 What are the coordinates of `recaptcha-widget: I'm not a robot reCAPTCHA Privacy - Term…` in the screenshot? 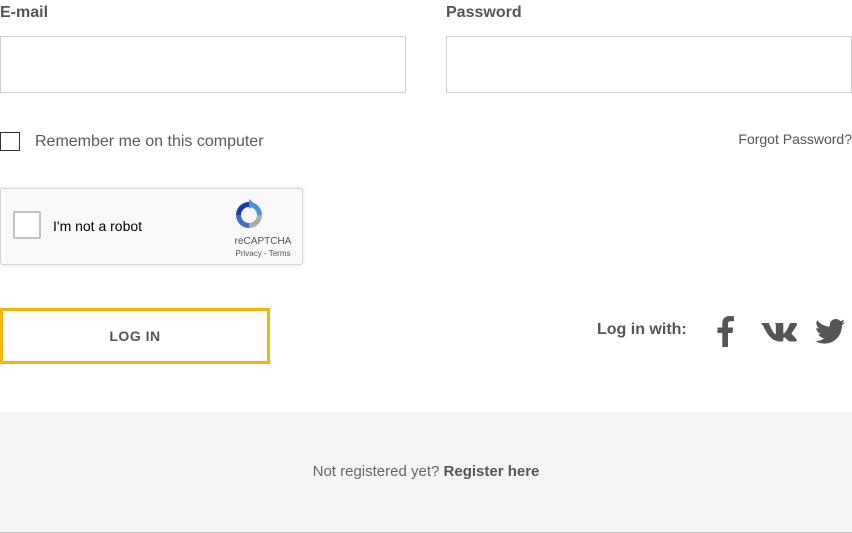 It's located at (151, 226).